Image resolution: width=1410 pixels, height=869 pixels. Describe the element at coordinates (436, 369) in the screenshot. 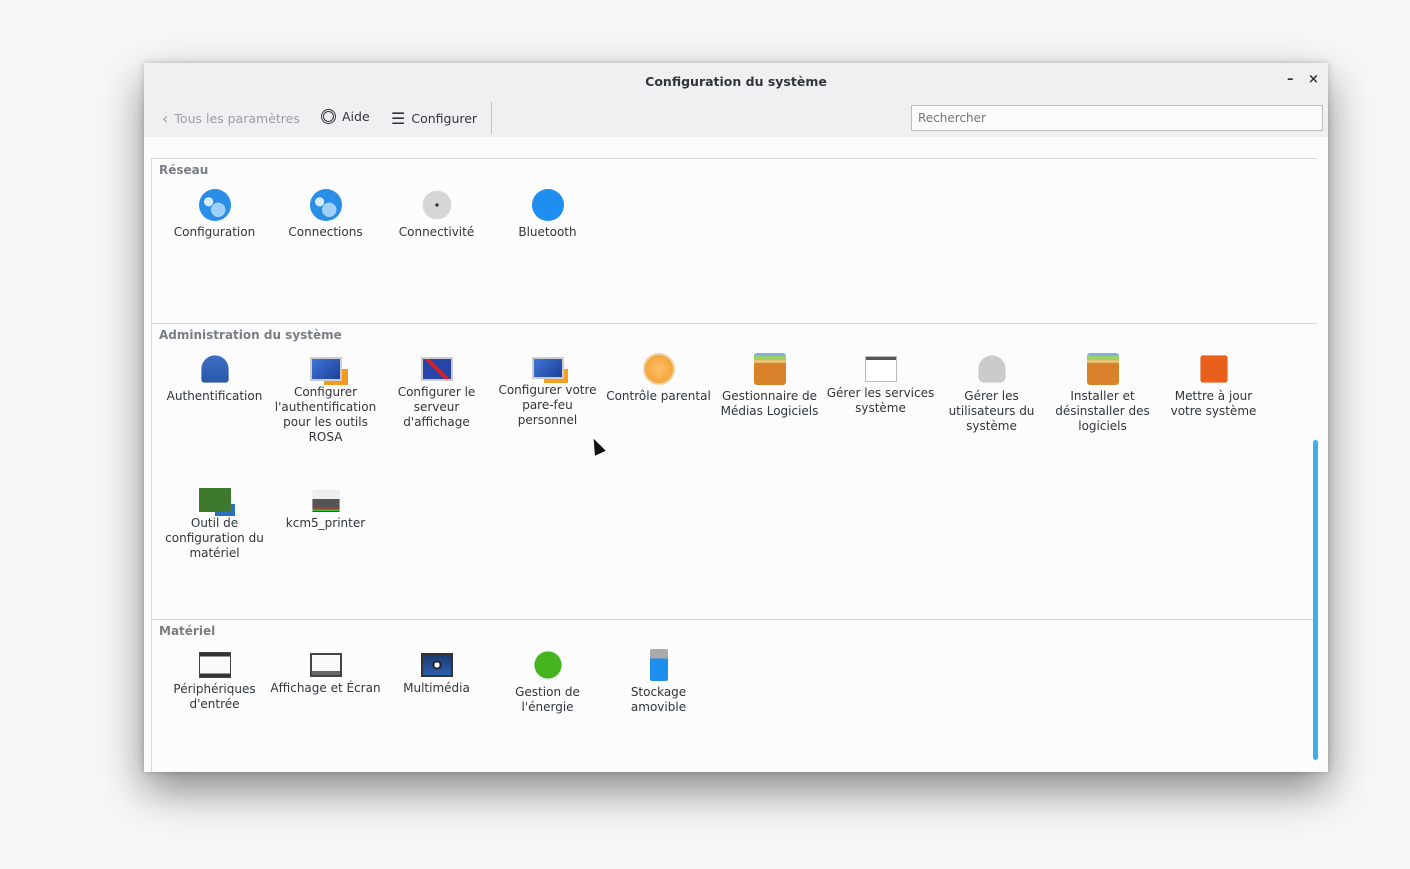

I see `monitor-x-icon` at that location.